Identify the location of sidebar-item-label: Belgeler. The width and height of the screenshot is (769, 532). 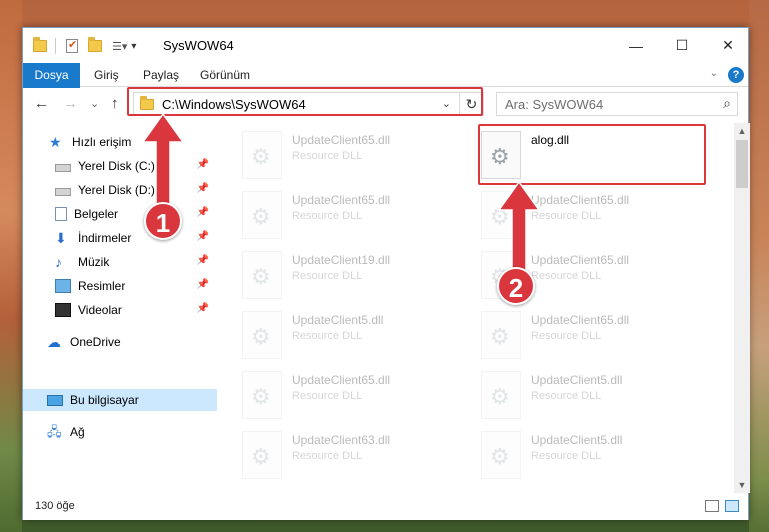
(96, 214).